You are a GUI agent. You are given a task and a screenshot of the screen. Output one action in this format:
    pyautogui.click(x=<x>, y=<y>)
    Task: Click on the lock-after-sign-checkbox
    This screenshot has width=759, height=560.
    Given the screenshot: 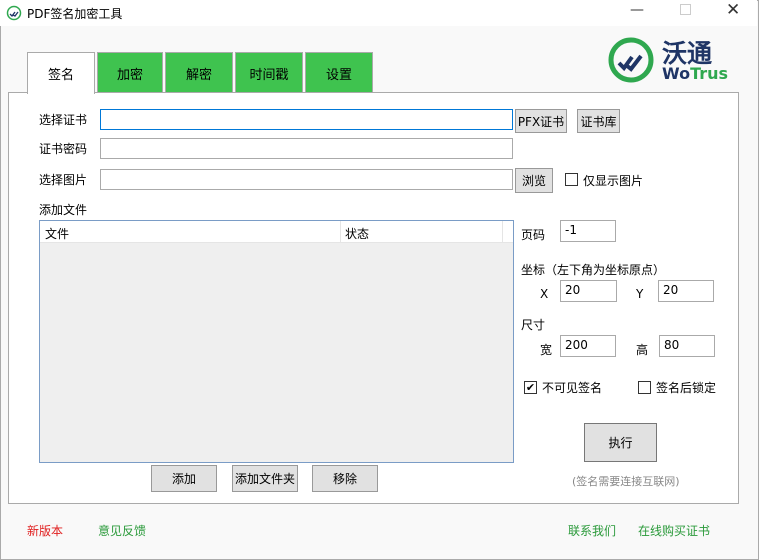 What is the action you would take?
    pyautogui.click(x=644, y=387)
    